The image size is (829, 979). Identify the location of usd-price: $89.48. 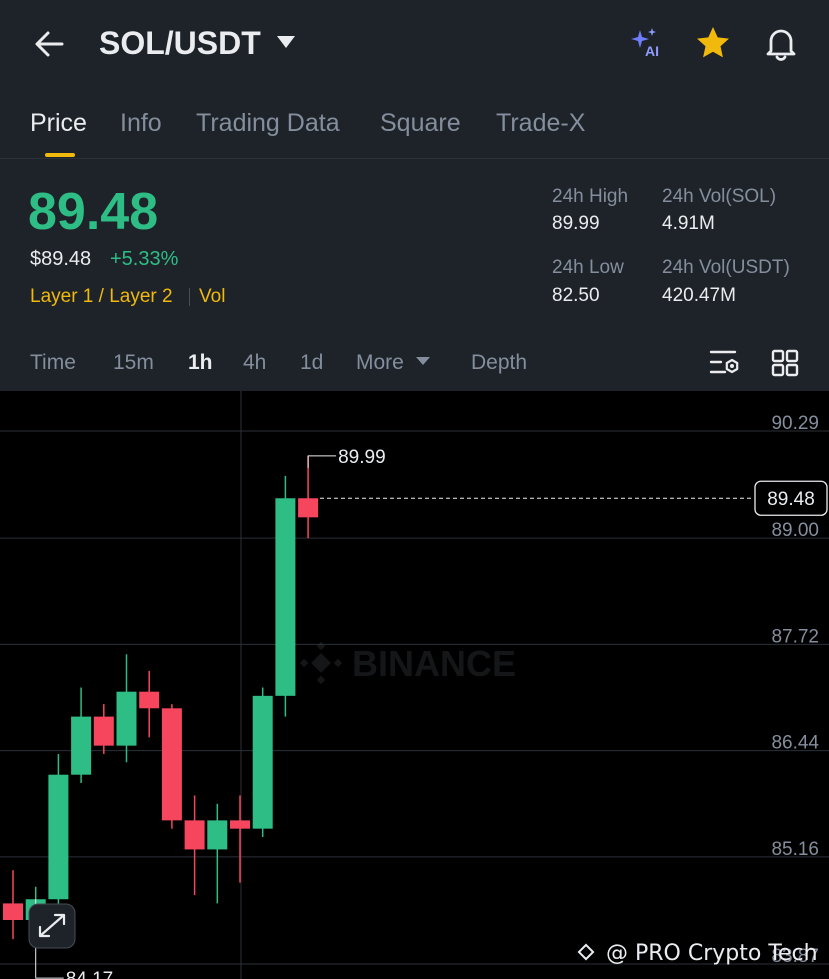
(61, 259).